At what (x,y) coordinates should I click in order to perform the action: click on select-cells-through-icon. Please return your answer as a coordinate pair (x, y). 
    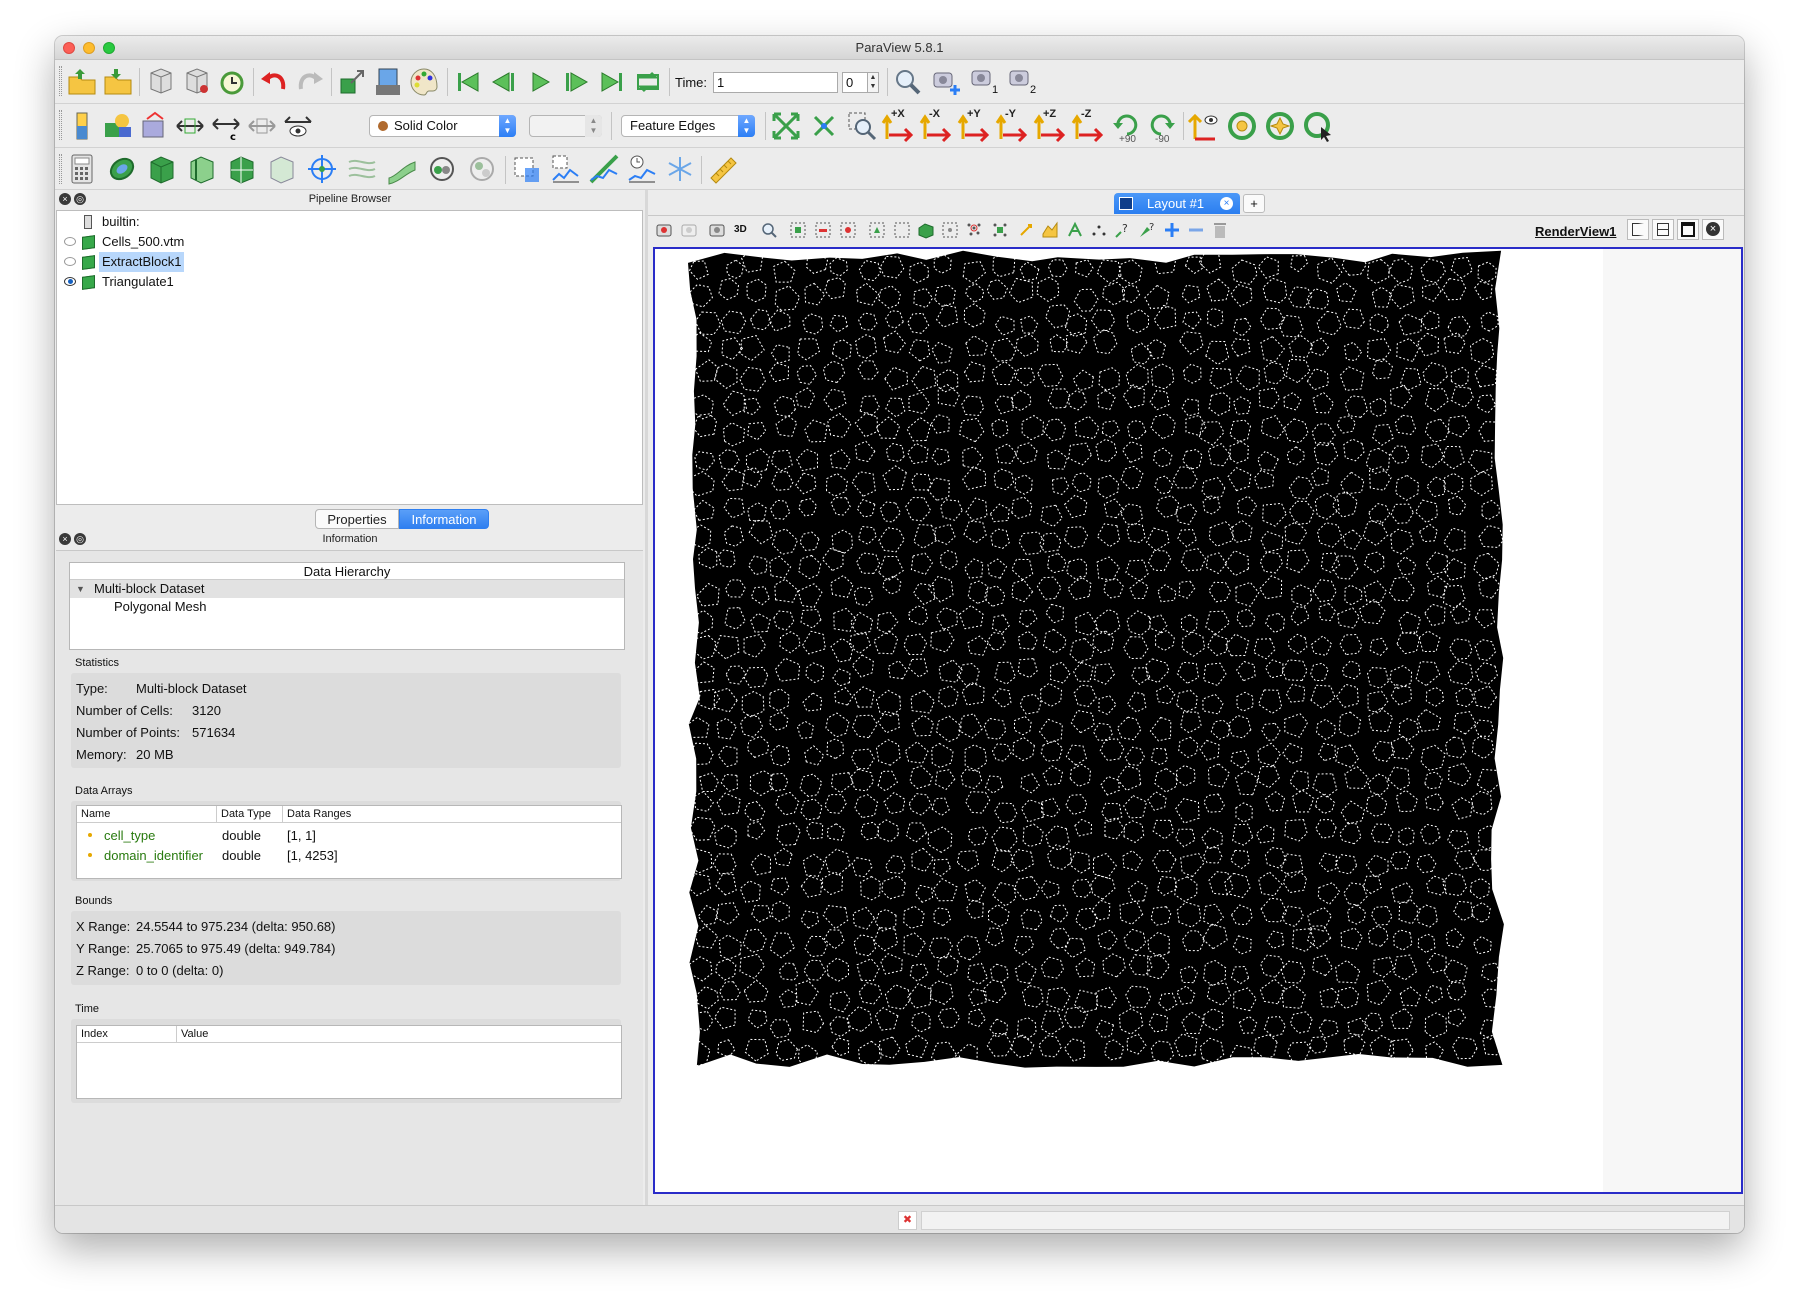
    Looking at the image, I should click on (848, 230).